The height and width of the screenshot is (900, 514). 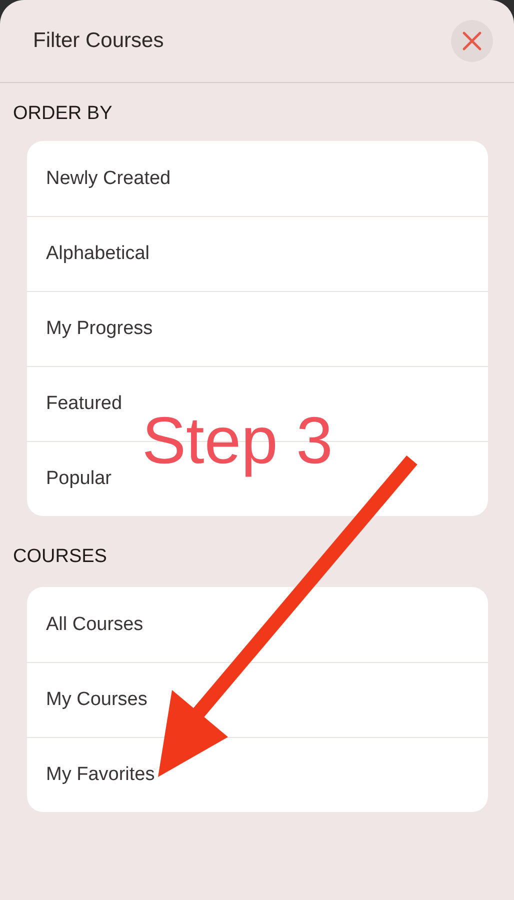 I want to click on option-item: Popular, so click(x=79, y=479).